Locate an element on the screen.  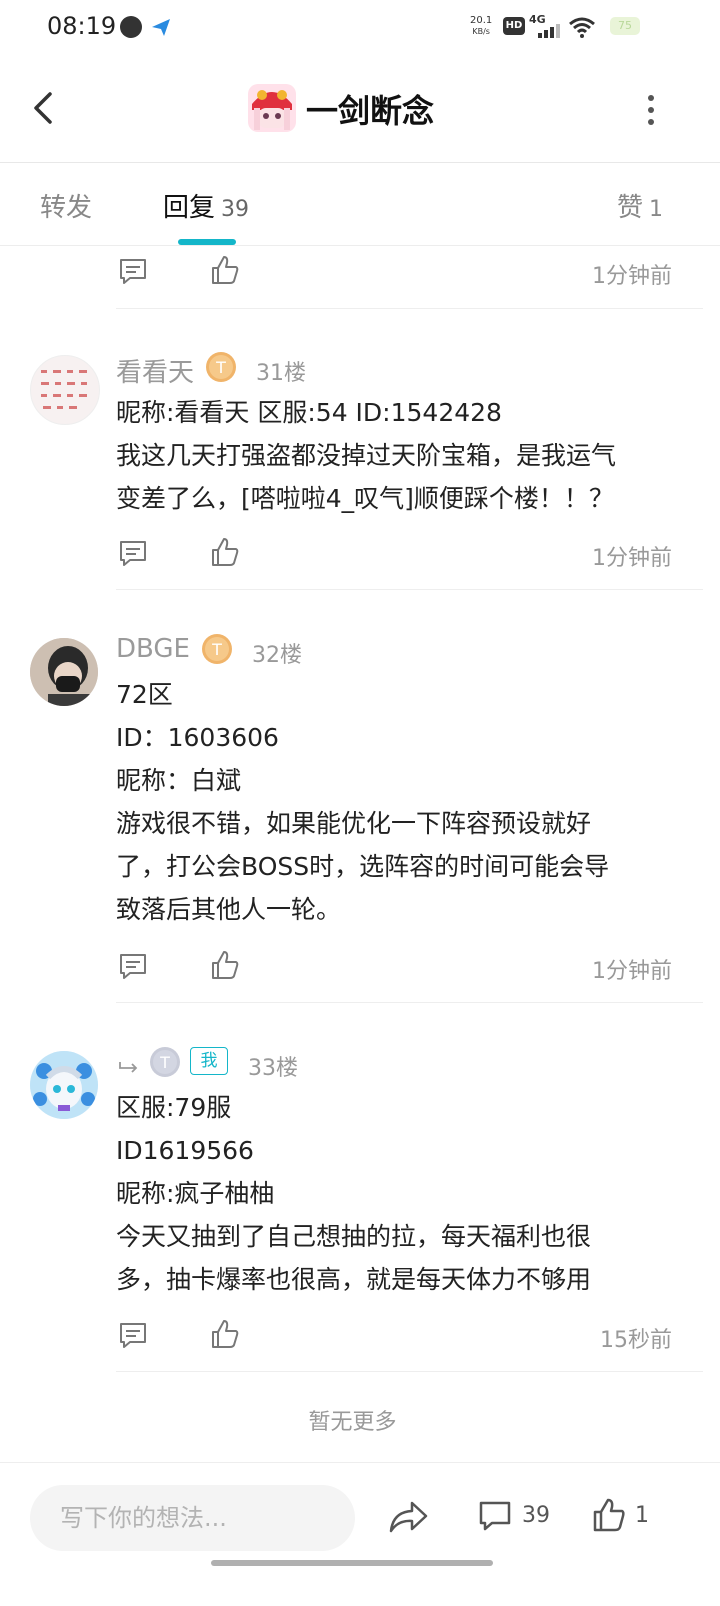
tab-likes: 赞1 is located at coordinates (640, 205).